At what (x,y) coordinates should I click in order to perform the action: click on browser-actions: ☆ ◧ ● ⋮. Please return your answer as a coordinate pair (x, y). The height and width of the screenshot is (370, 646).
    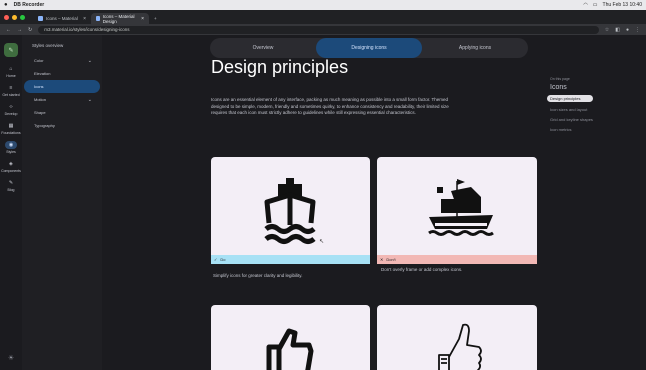
    Looking at the image, I should click on (622, 30).